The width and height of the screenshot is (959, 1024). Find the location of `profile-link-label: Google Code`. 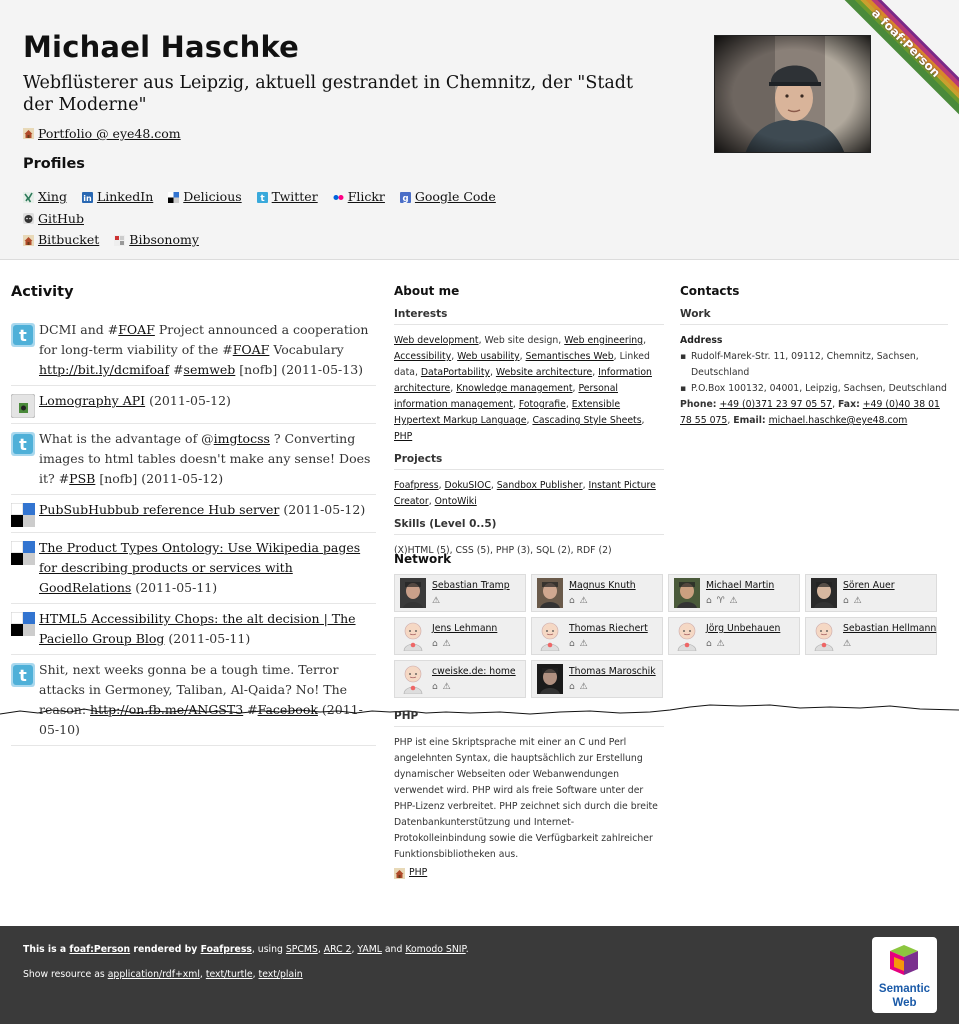

profile-link-label: Google Code is located at coordinates (455, 197).